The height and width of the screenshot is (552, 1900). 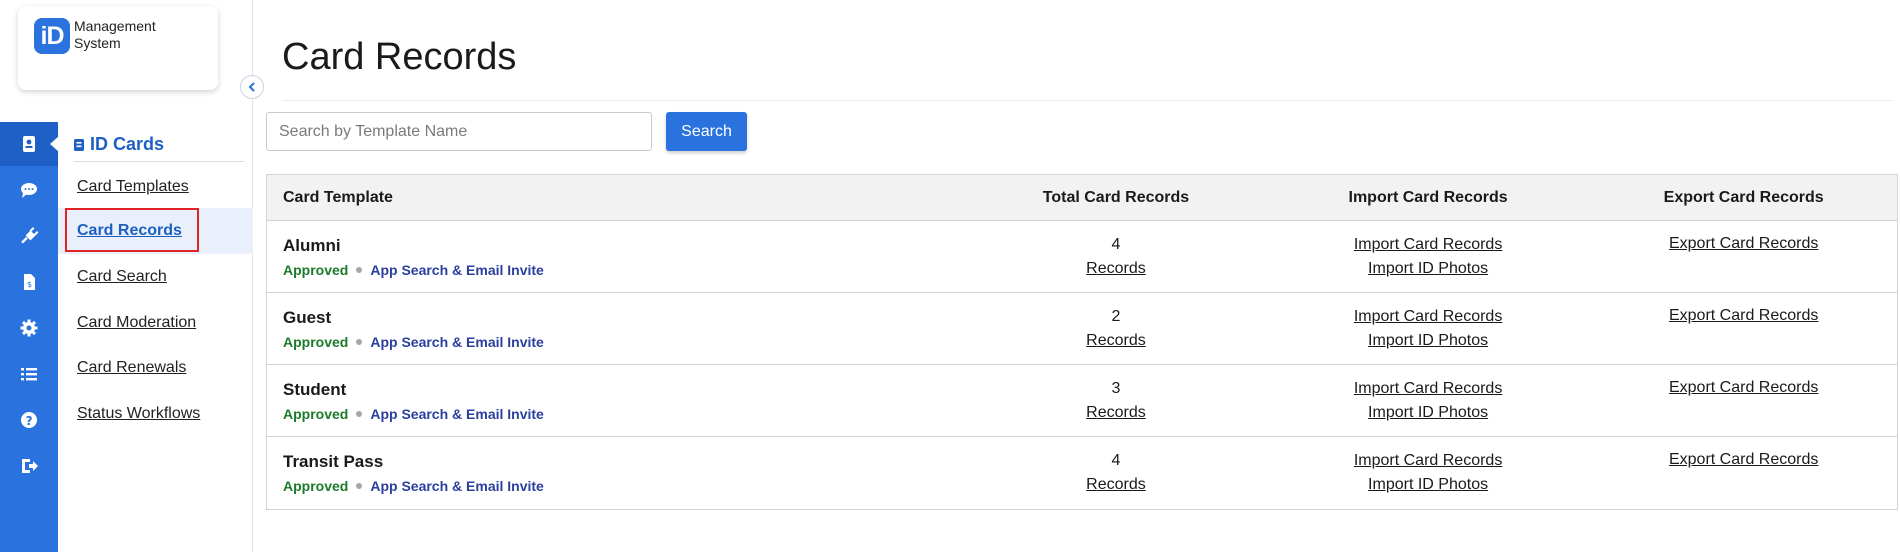 I want to click on search-button: Search, so click(x=706, y=131).